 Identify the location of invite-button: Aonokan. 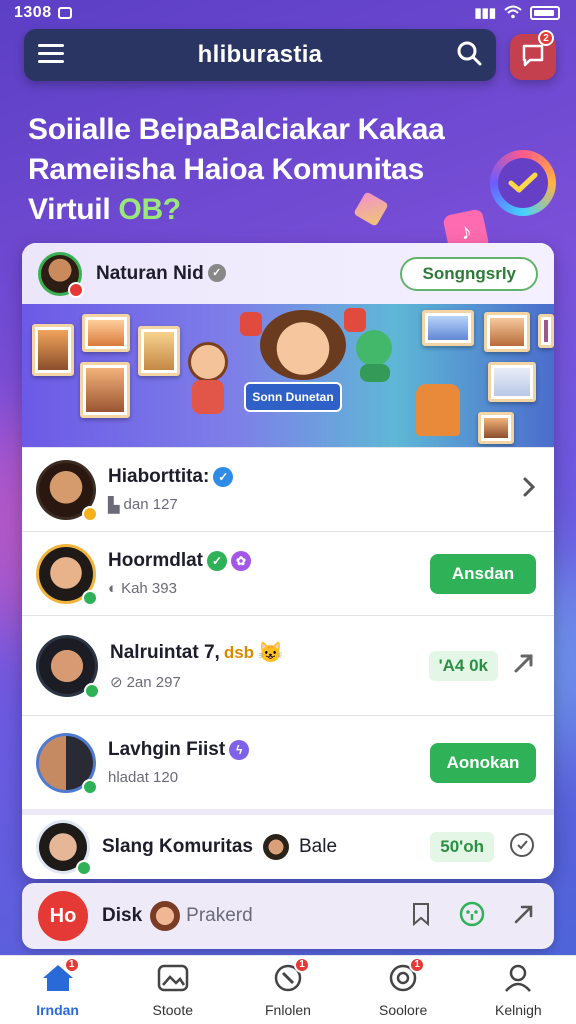
(483, 762).